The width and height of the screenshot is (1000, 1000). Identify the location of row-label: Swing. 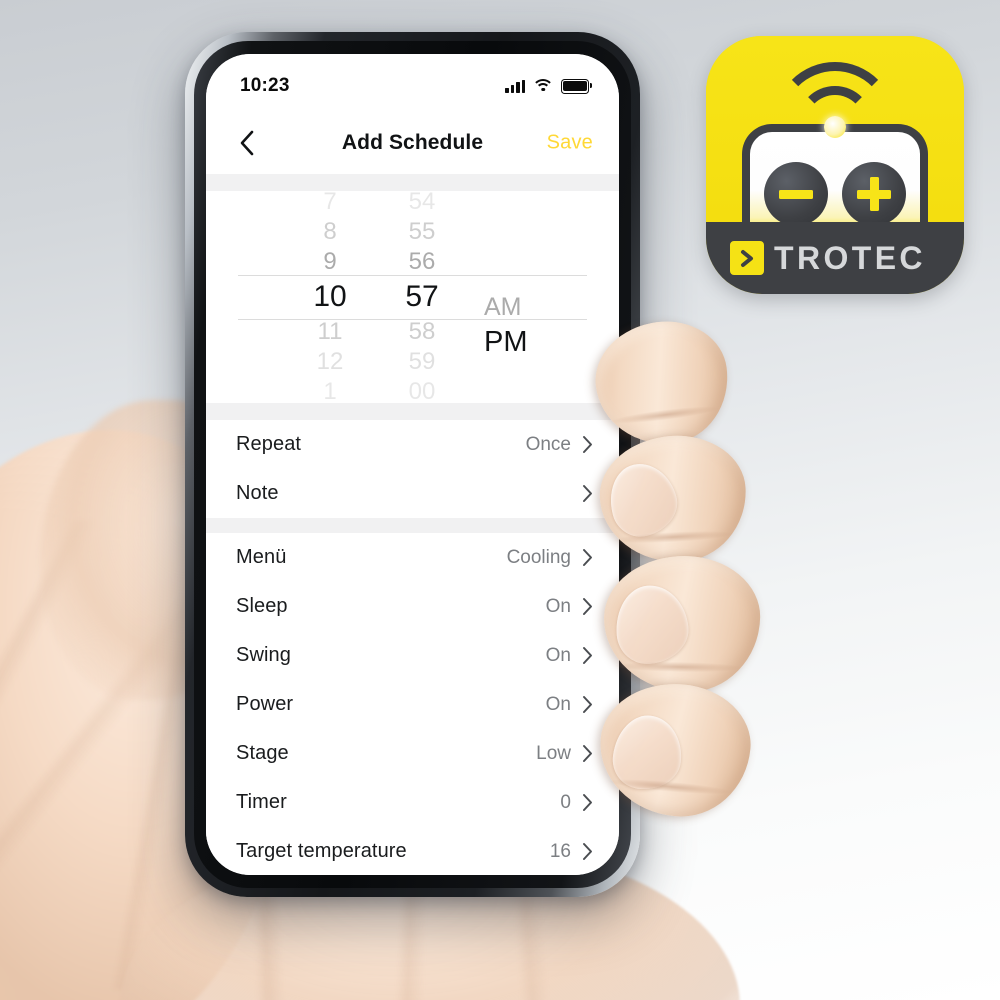
(263, 655).